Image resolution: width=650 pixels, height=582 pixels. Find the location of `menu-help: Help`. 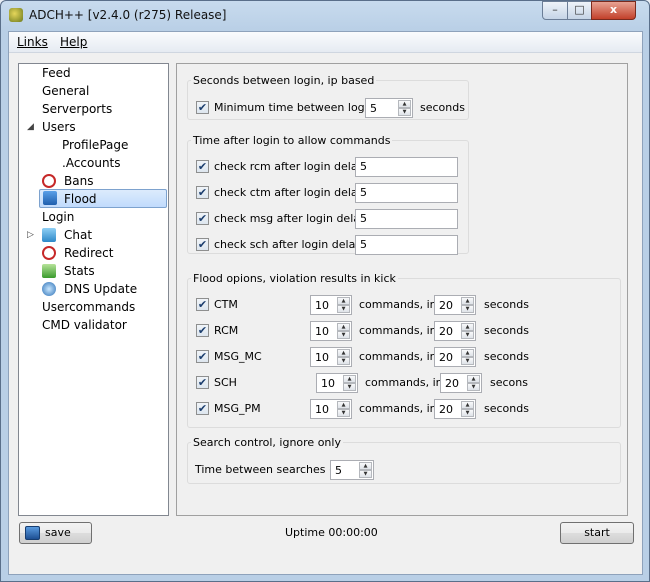

menu-help: Help is located at coordinates (73, 42).